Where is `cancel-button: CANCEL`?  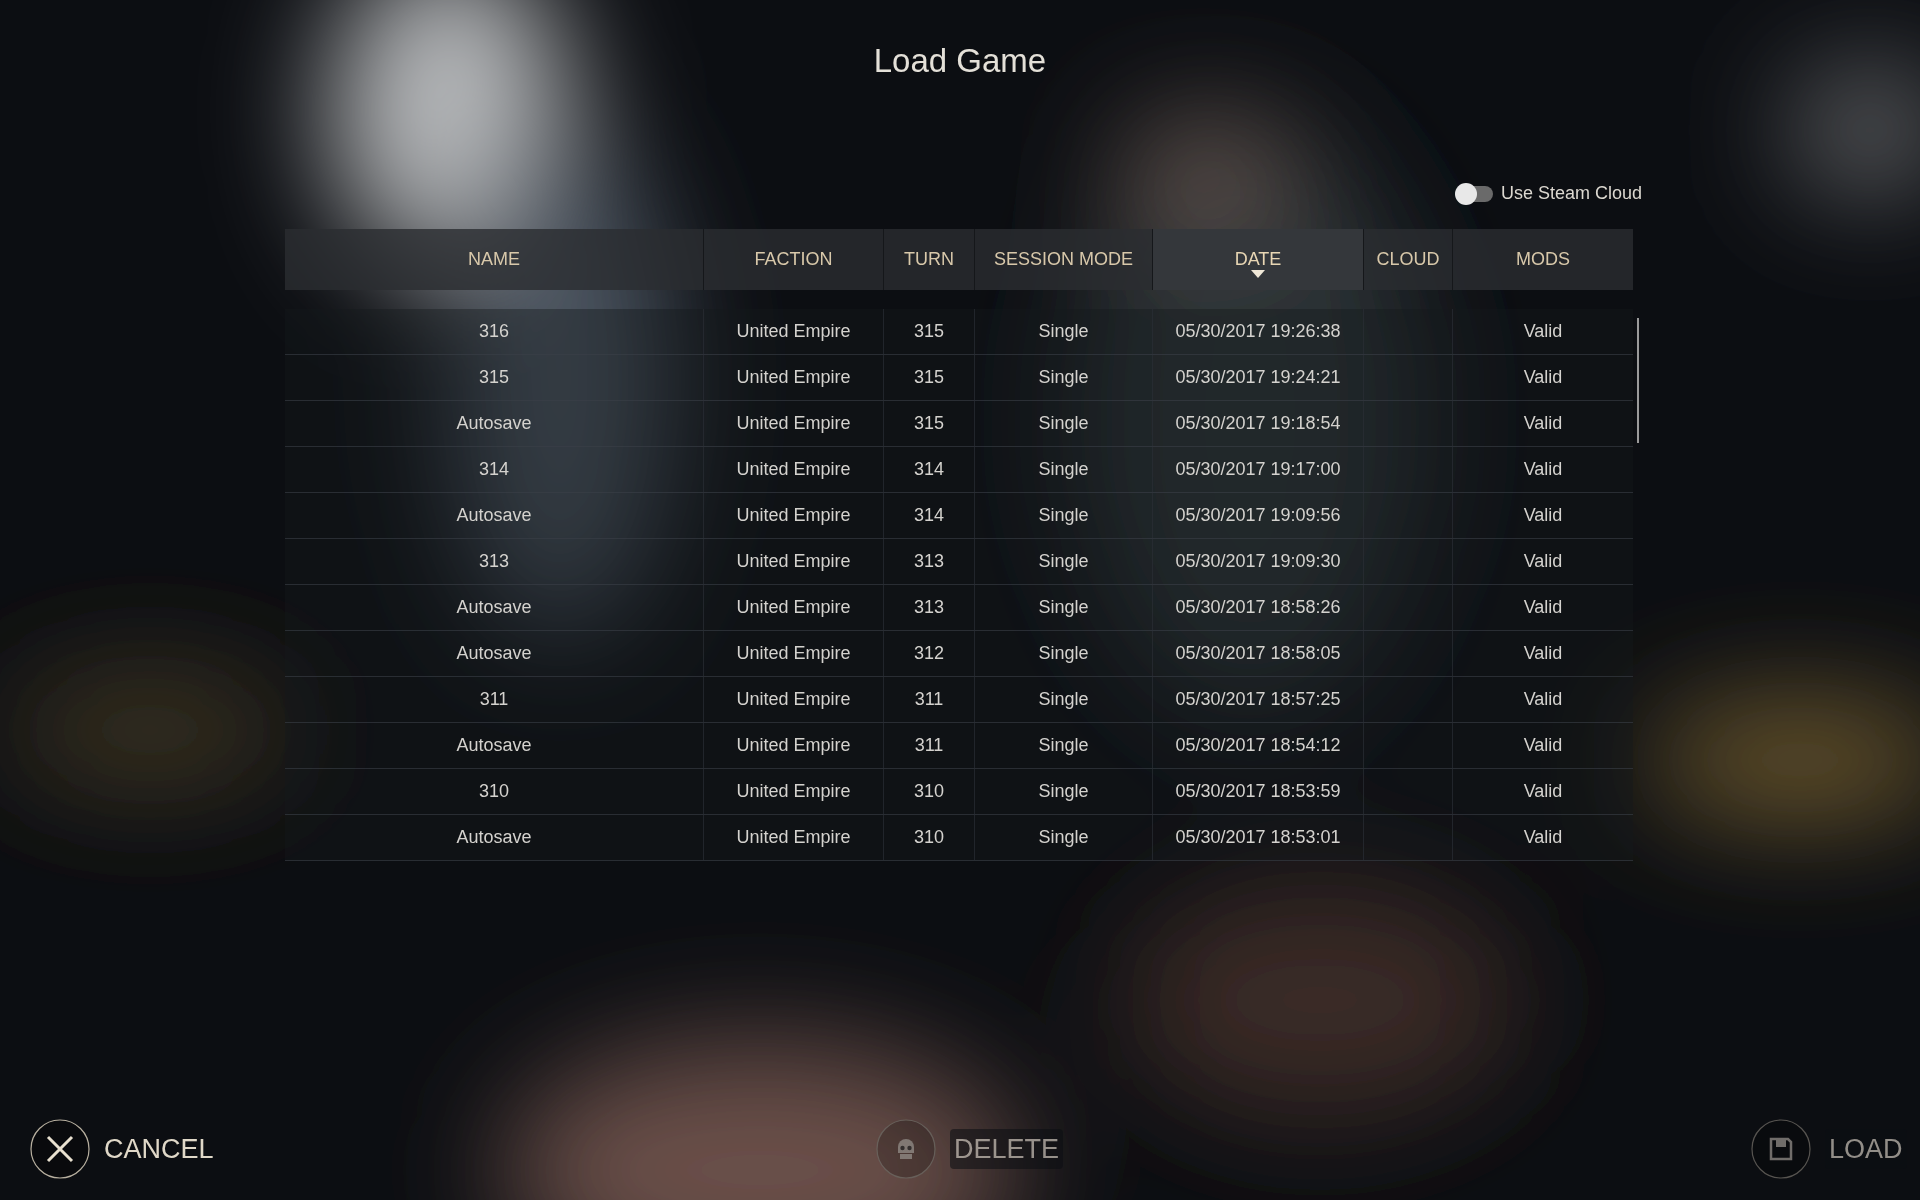
cancel-button: CANCEL is located at coordinates (122, 1149).